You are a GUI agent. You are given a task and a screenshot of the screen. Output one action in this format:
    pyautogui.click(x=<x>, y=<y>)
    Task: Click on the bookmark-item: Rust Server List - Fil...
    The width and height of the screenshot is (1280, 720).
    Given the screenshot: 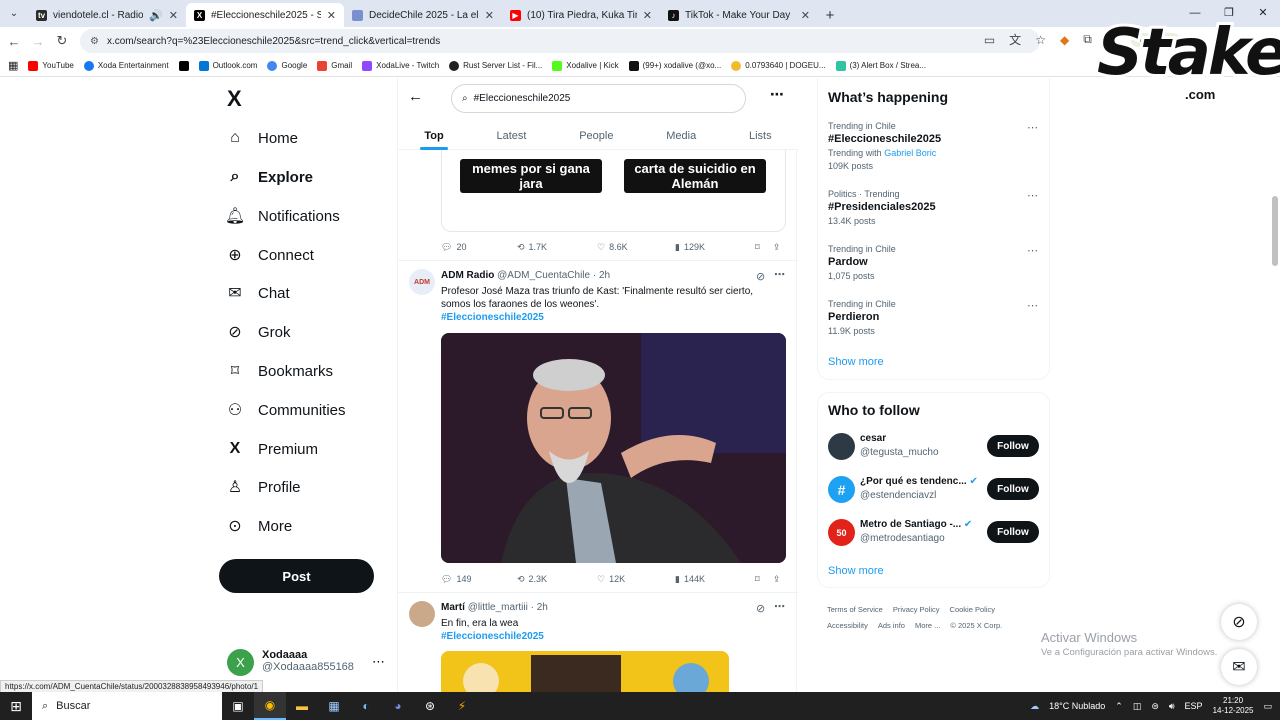 What is the action you would take?
    pyautogui.click(x=495, y=65)
    